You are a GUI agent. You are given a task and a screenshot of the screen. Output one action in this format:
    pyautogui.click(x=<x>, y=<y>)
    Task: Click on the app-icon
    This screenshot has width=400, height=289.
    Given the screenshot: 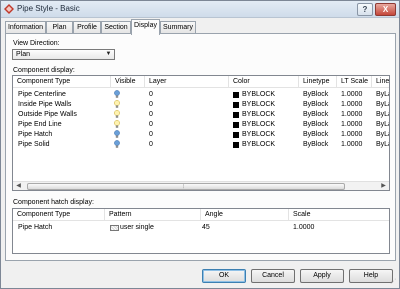 What is the action you would take?
    pyautogui.click(x=9, y=9)
    